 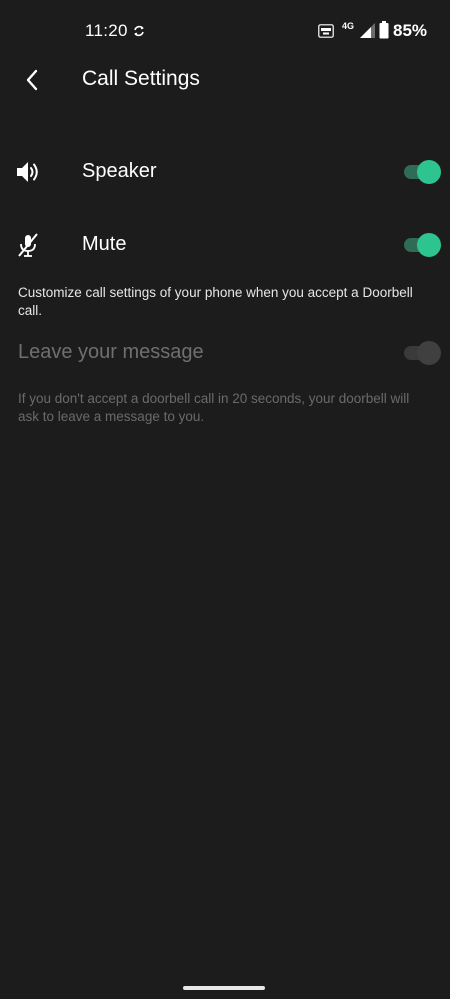 I want to click on home-indicator, so click(x=224, y=988).